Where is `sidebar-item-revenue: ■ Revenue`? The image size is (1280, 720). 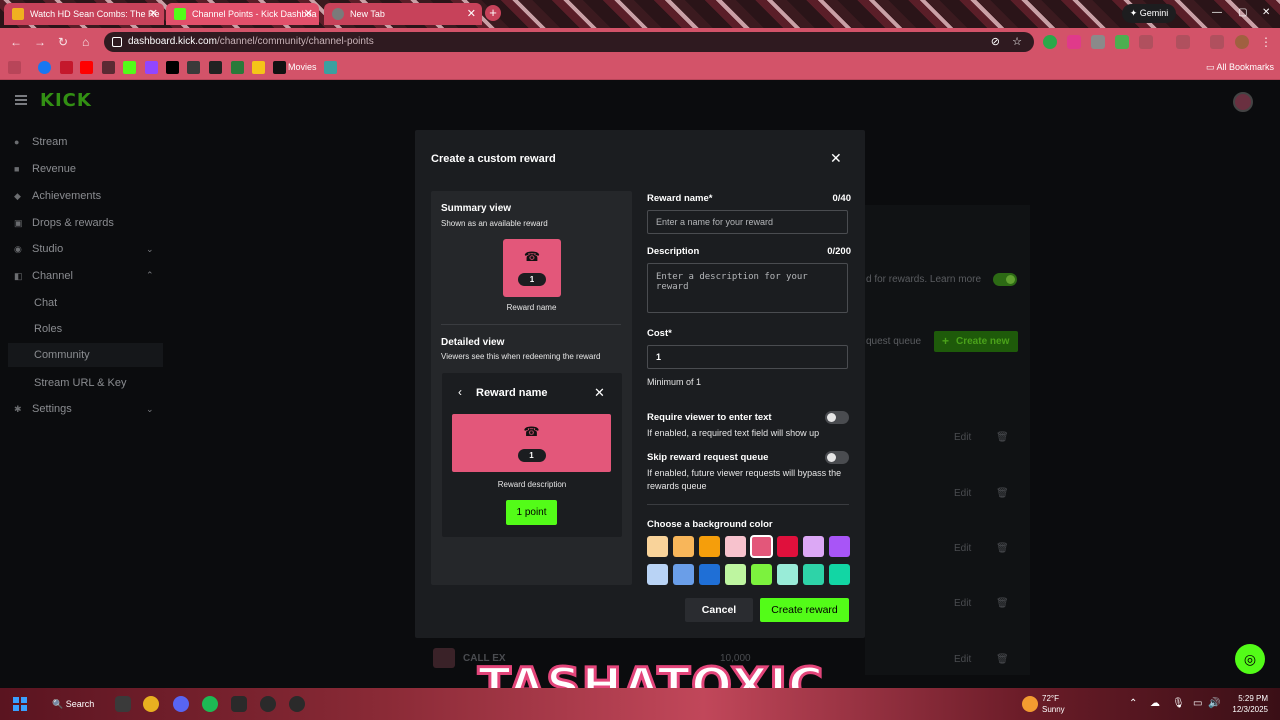
sidebar-item-revenue: ■ Revenue is located at coordinates (45, 169).